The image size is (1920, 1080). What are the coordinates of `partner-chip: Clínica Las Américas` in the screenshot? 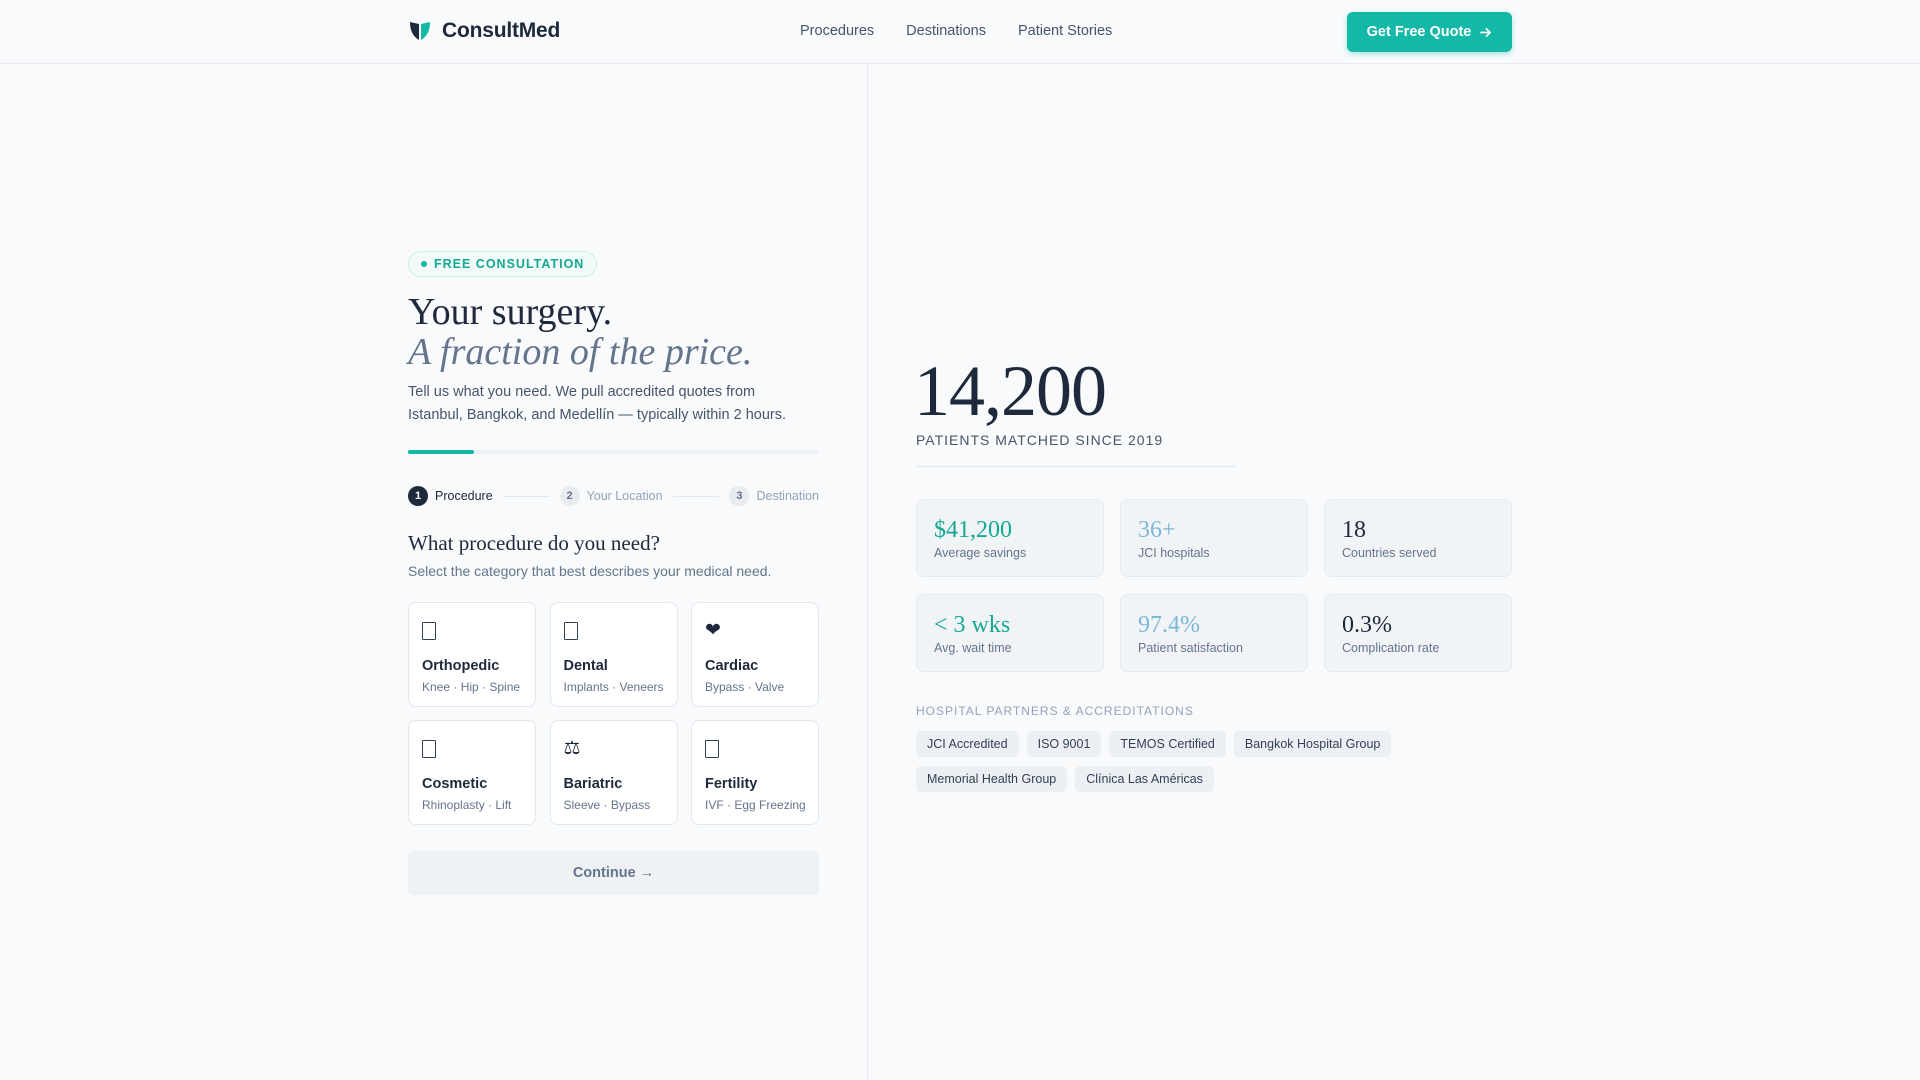 It's located at (1144, 779).